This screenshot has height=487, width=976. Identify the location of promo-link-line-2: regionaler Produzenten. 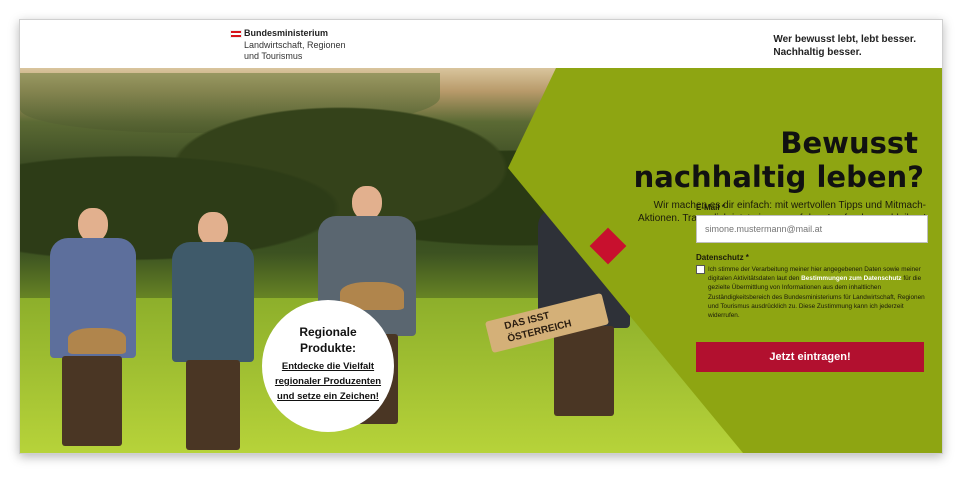
(328, 381).